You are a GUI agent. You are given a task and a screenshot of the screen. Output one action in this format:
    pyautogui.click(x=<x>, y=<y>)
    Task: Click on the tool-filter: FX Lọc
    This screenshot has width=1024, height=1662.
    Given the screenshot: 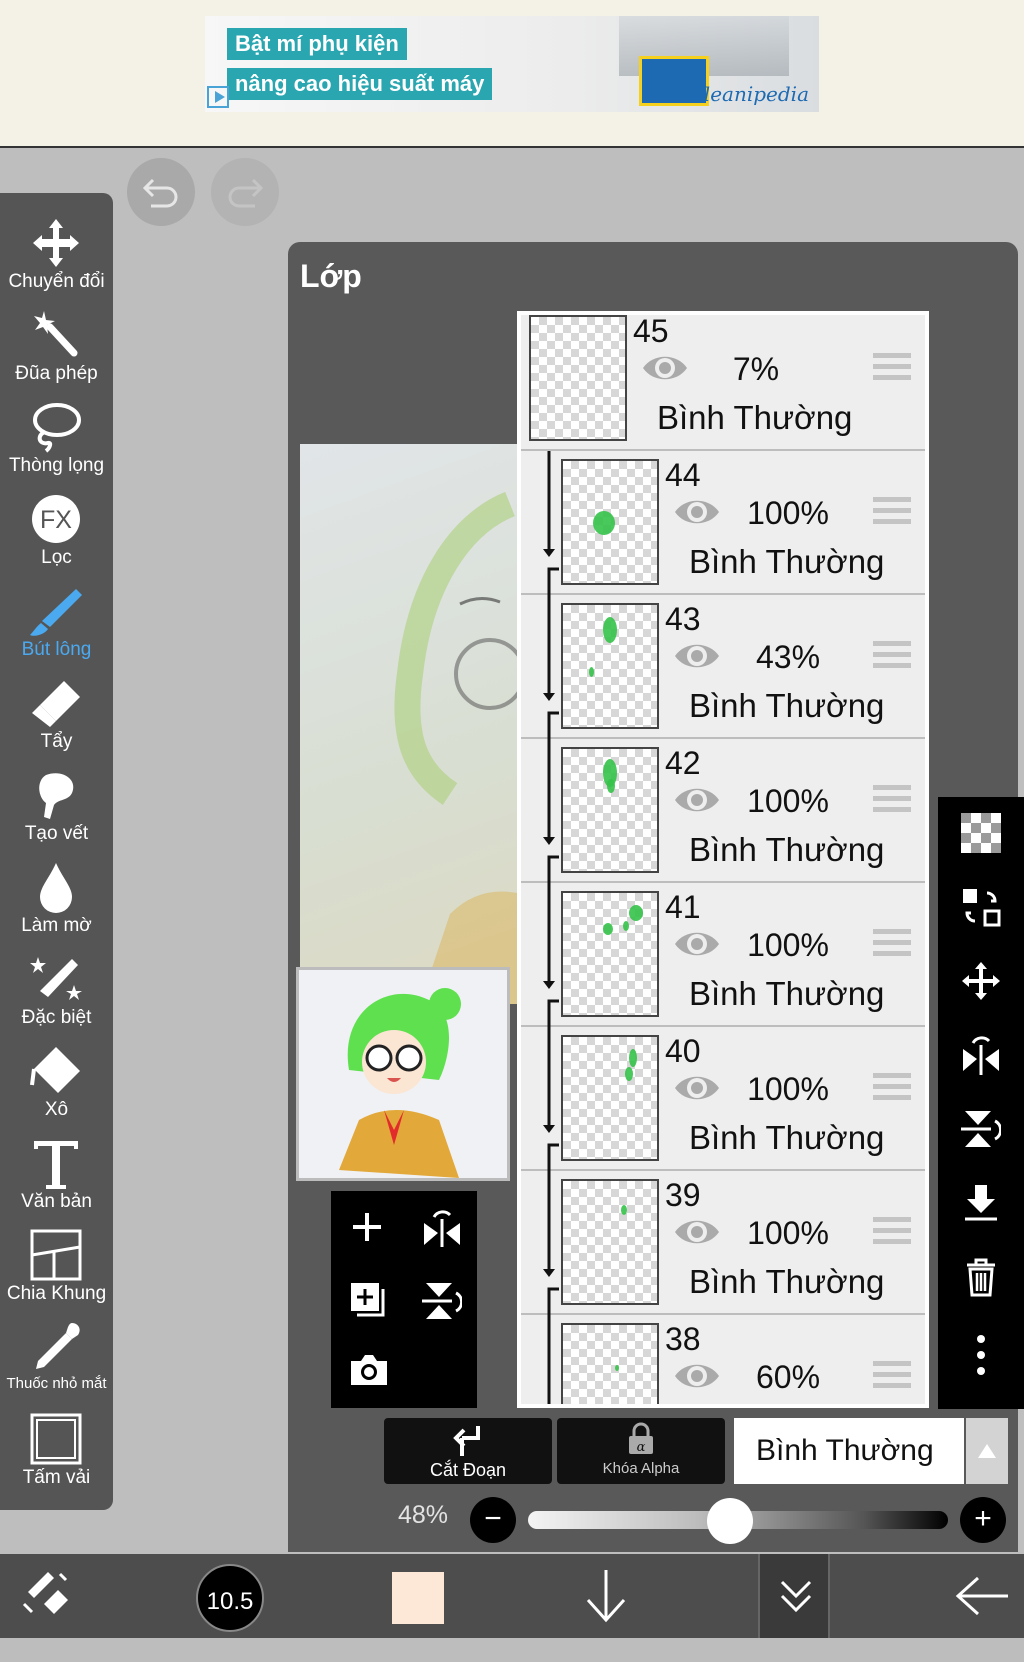 What is the action you would take?
    pyautogui.click(x=56, y=531)
    